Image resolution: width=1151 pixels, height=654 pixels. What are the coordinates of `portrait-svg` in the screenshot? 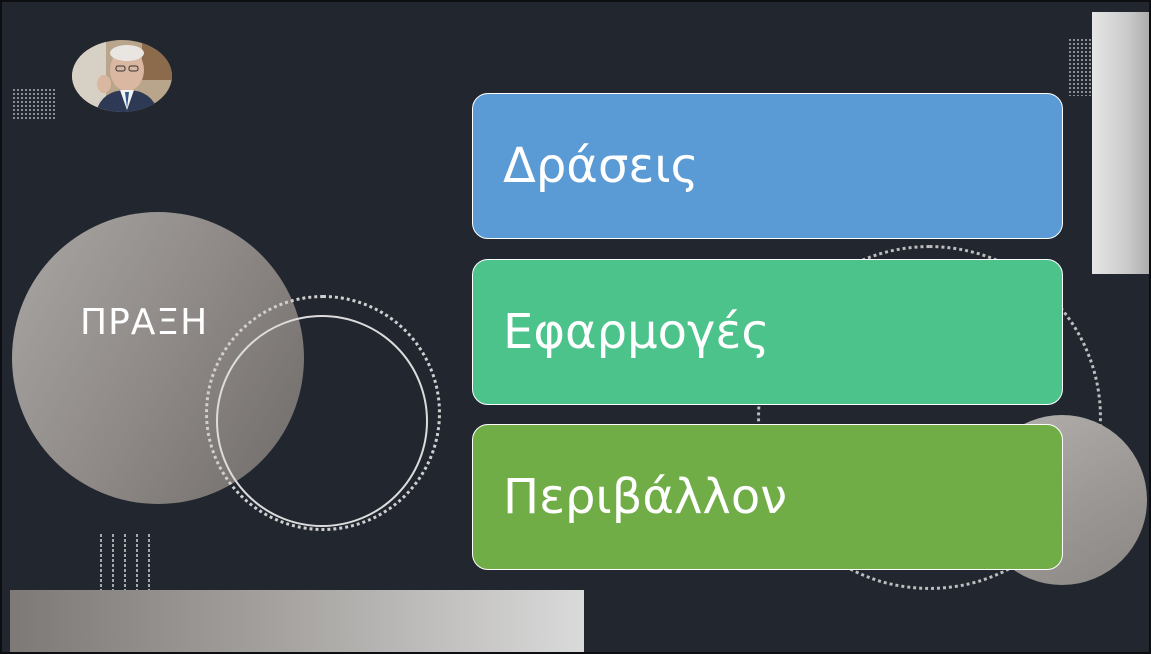 It's located at (122, 76).